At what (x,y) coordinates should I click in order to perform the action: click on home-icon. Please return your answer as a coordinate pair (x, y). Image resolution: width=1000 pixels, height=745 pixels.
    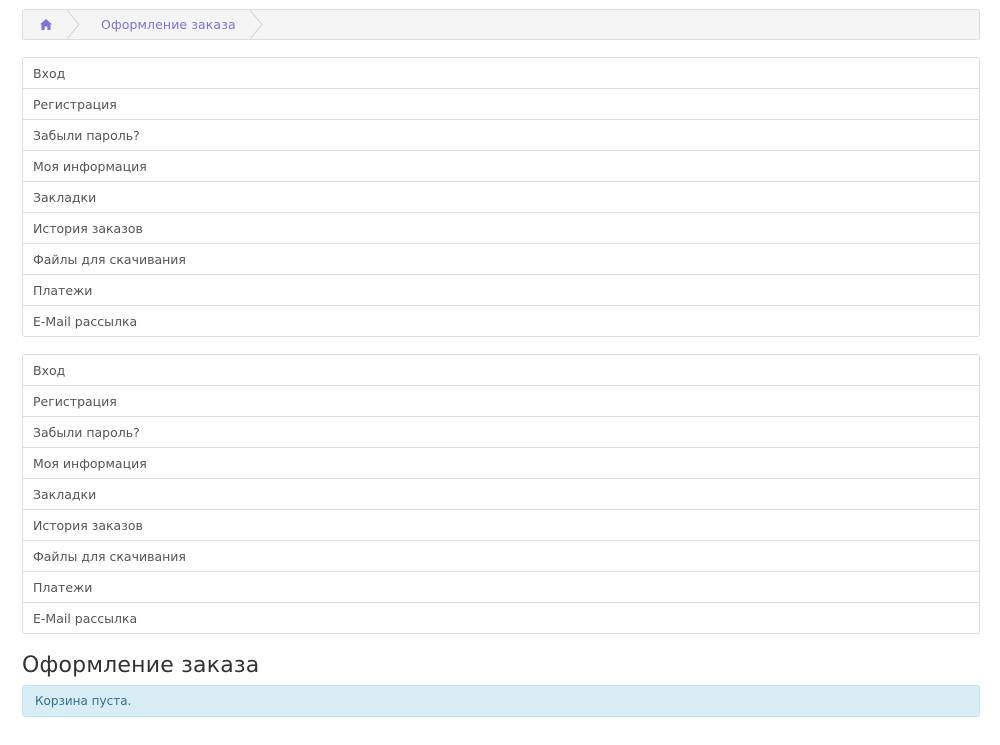
    Looking at the image, I should click on (46, 24).